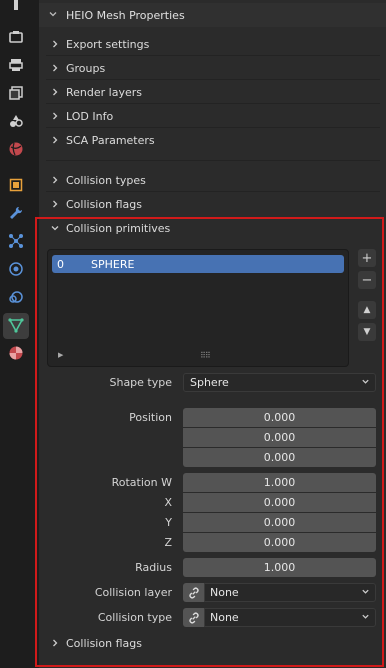  What do you see at coordinates (213, 44) in the screenshot?
I see `section-export-settings: Export settings` at bounding box center [213, 44].